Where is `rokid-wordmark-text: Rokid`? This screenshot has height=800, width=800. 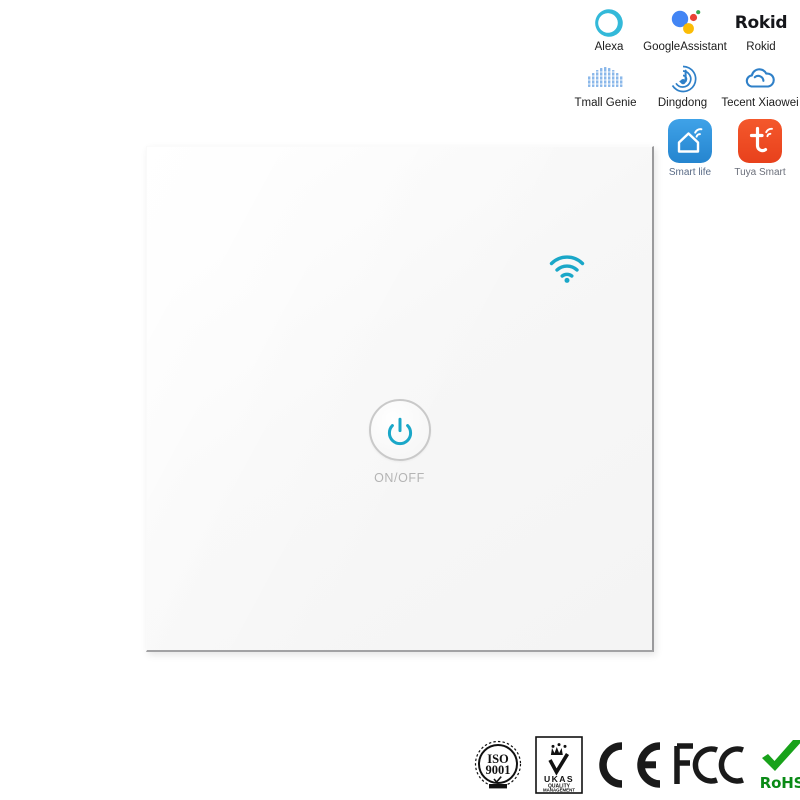
rokid-wordmark-text: Rokid is located at coordinates (761, 23).